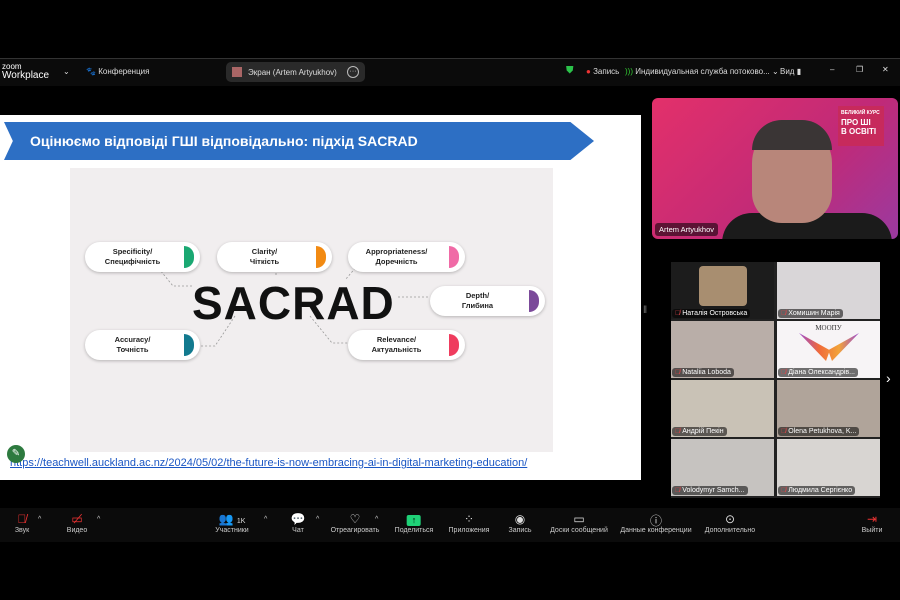  What do you see at coordinates (703, 372) in the screenshot?
I see `participant-name: 🎙̸ Nataliia Loboda` at bounding box center [703, 372].